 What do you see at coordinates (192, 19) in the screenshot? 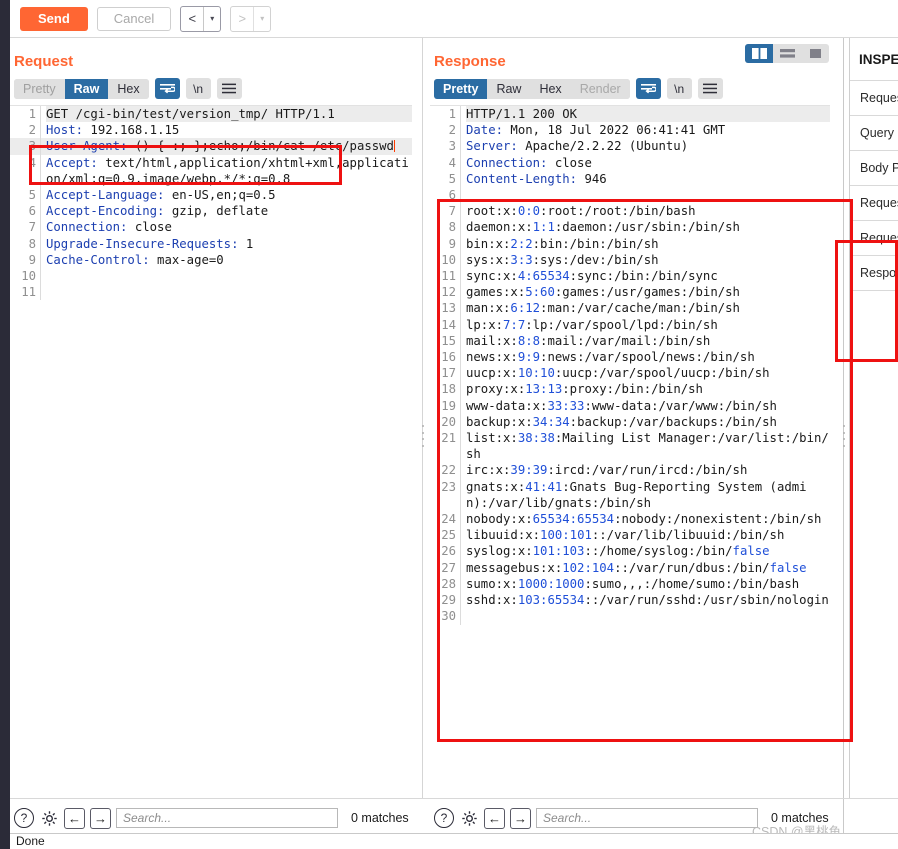
I see `back-arrow-icon: <` at bounding box center [192, 19].